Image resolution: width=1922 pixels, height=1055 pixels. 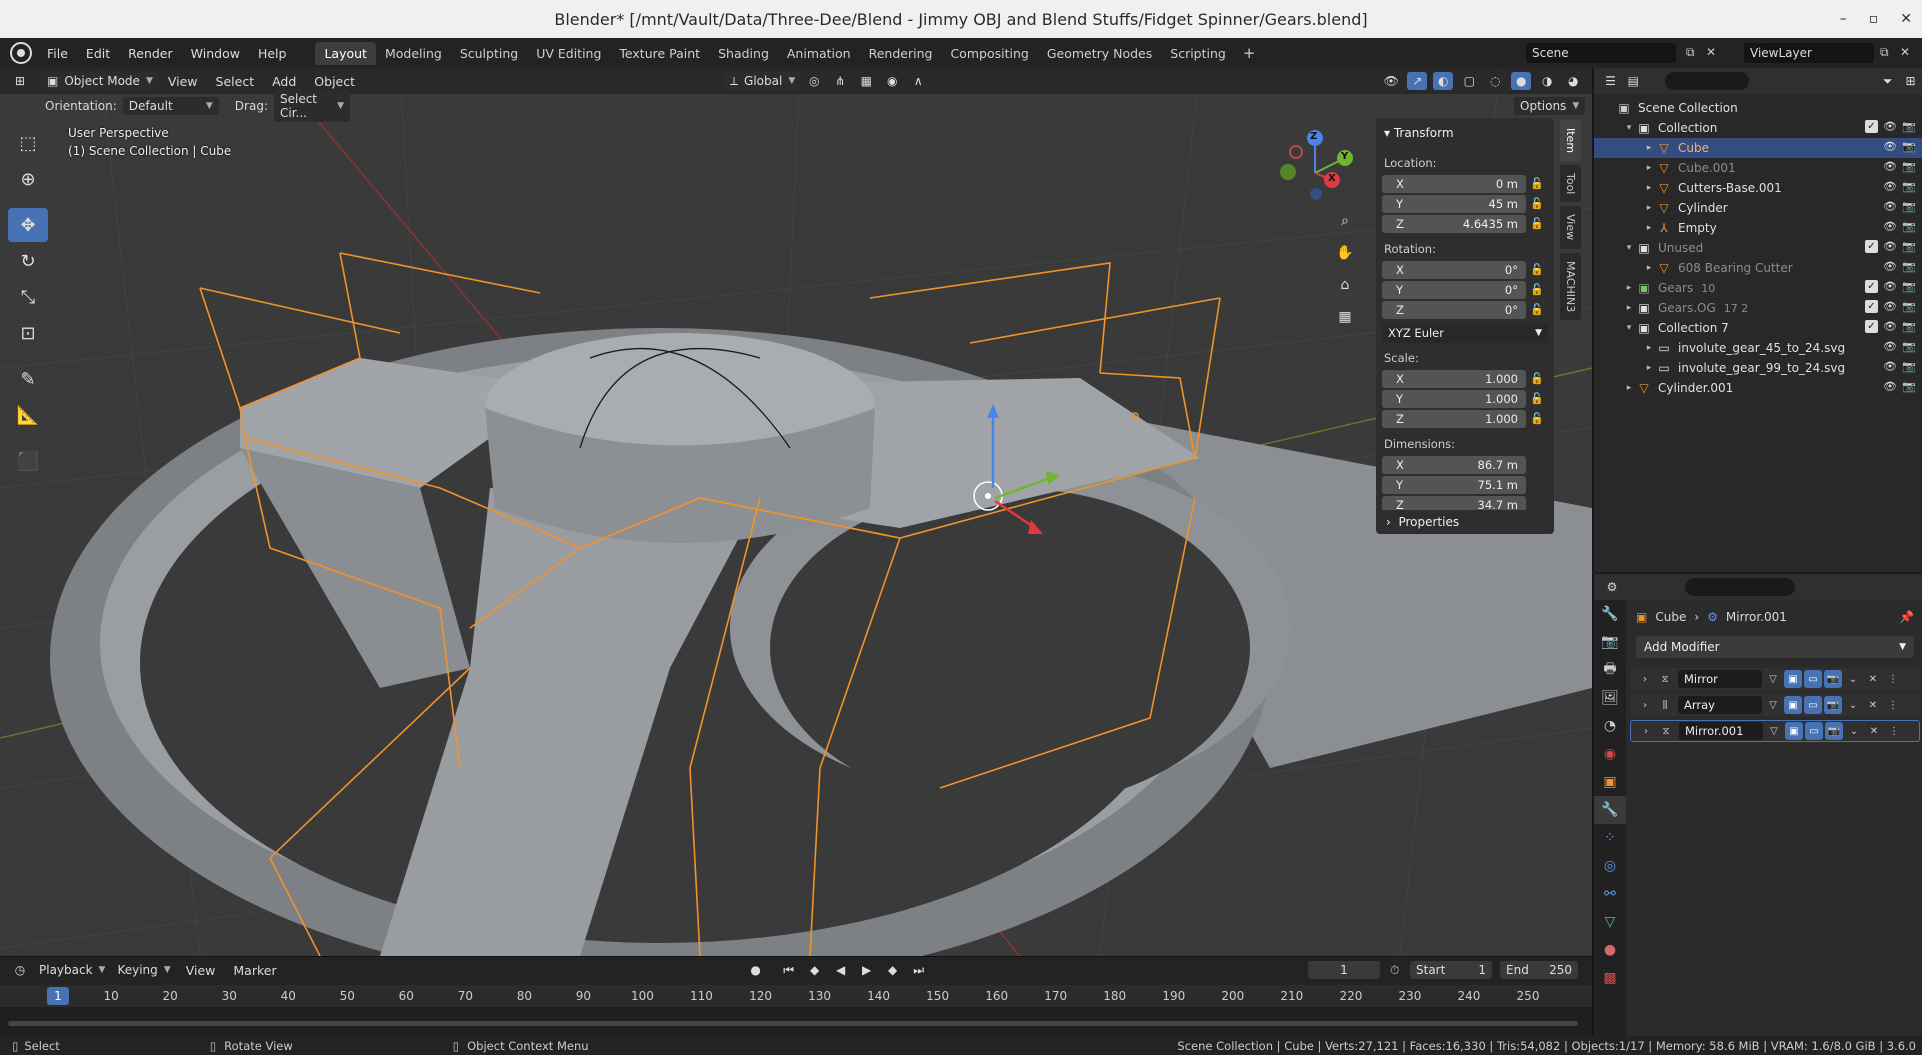 I want to click on keying-menu: Keying ▼, so click(x=143, y=970).